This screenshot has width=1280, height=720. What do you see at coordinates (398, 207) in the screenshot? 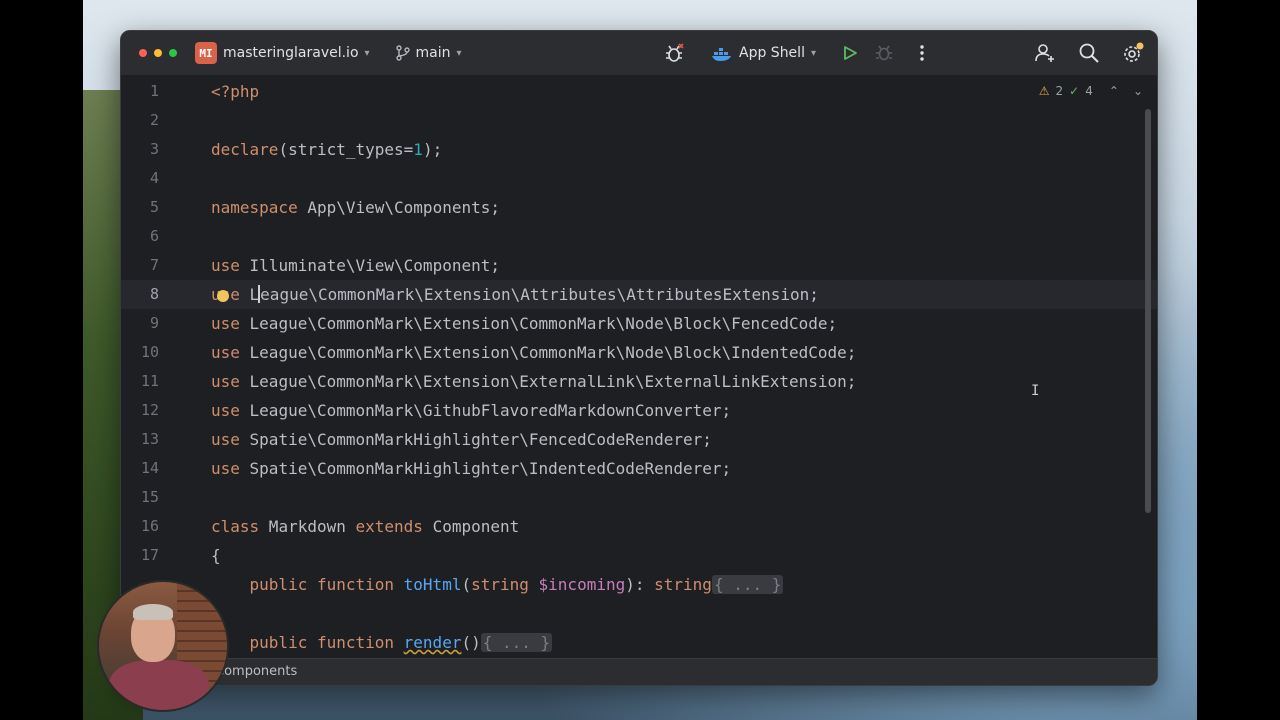
I see `code-token: App\View\Components;` at bounding box center [398, 207].